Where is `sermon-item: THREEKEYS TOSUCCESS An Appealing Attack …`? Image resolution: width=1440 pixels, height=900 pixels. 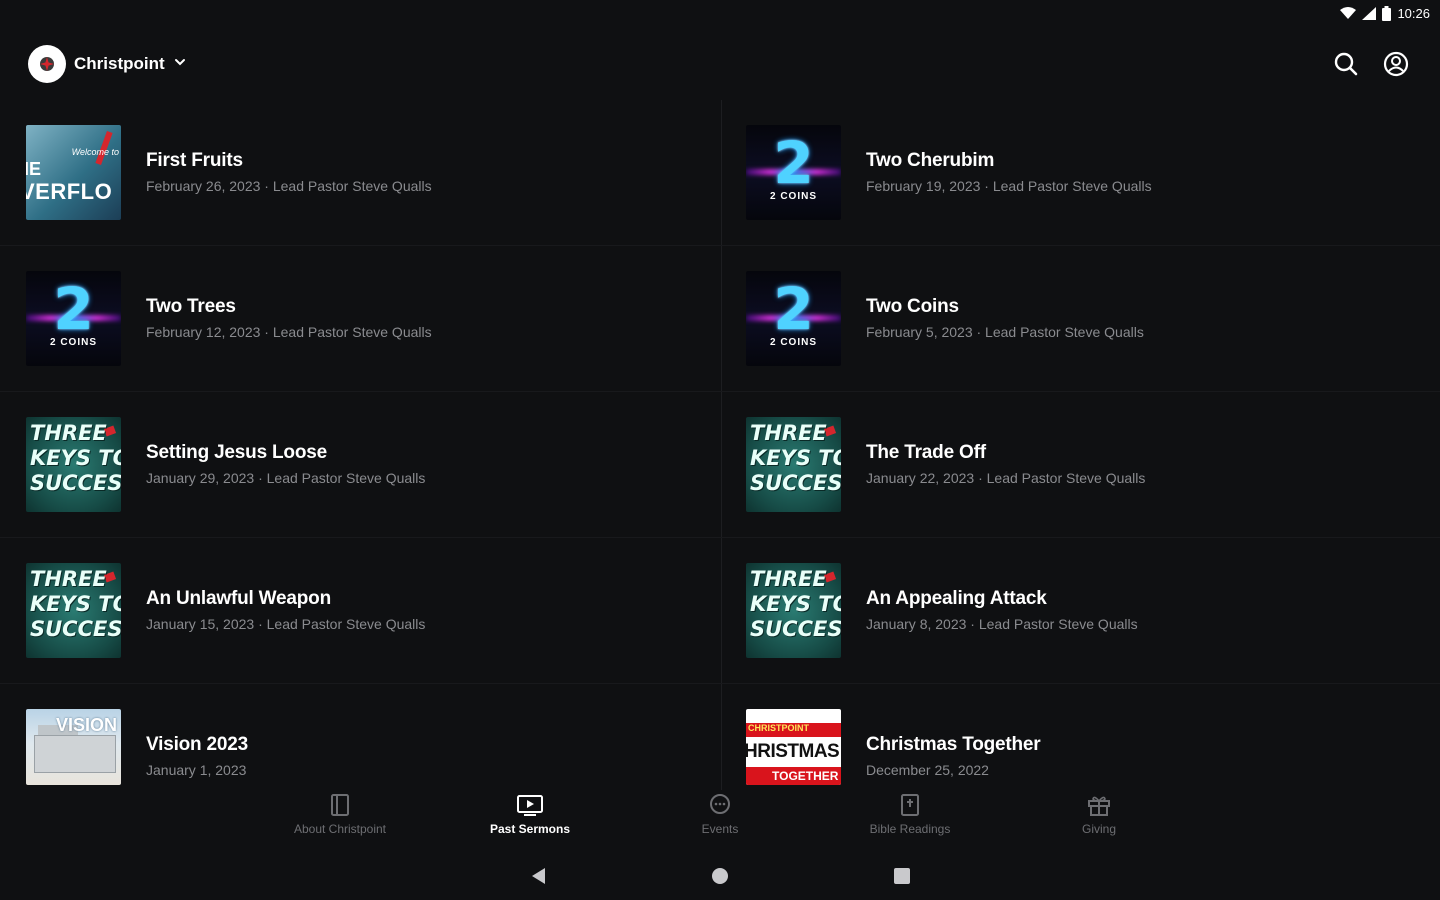 sermon-item: THREEKEYS TOSUCCESS An Appealing Attack … is located at coordinates (1080, 611).